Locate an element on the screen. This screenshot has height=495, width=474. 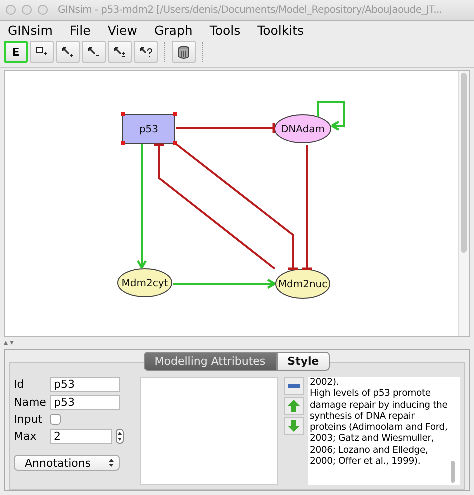
menu-item: GINsim is located at coordinates (30, 30).